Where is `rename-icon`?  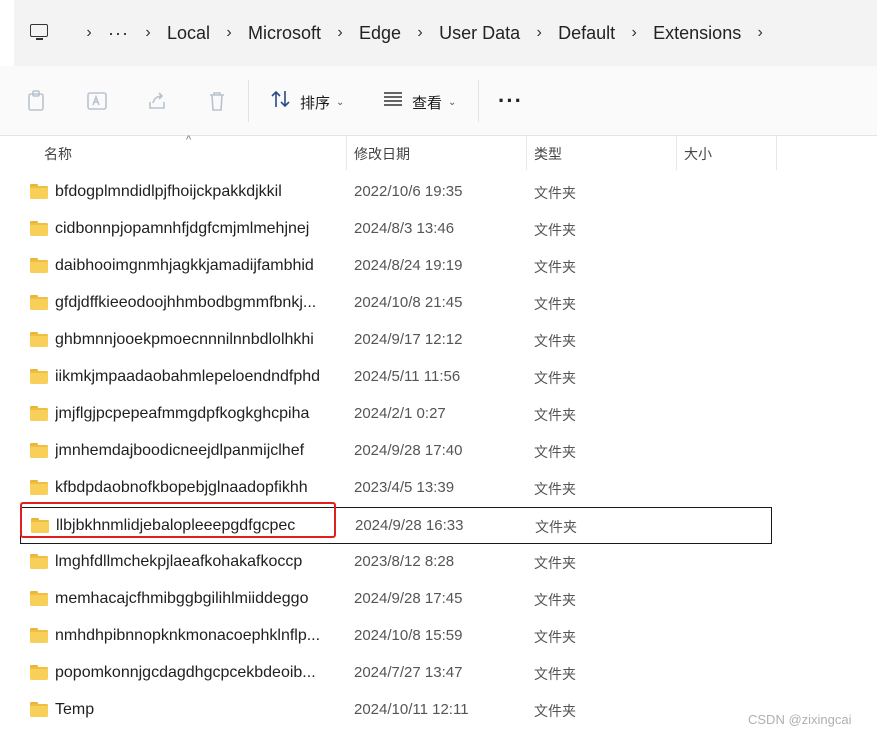 rename-icon is located at coordinates (97, 101).